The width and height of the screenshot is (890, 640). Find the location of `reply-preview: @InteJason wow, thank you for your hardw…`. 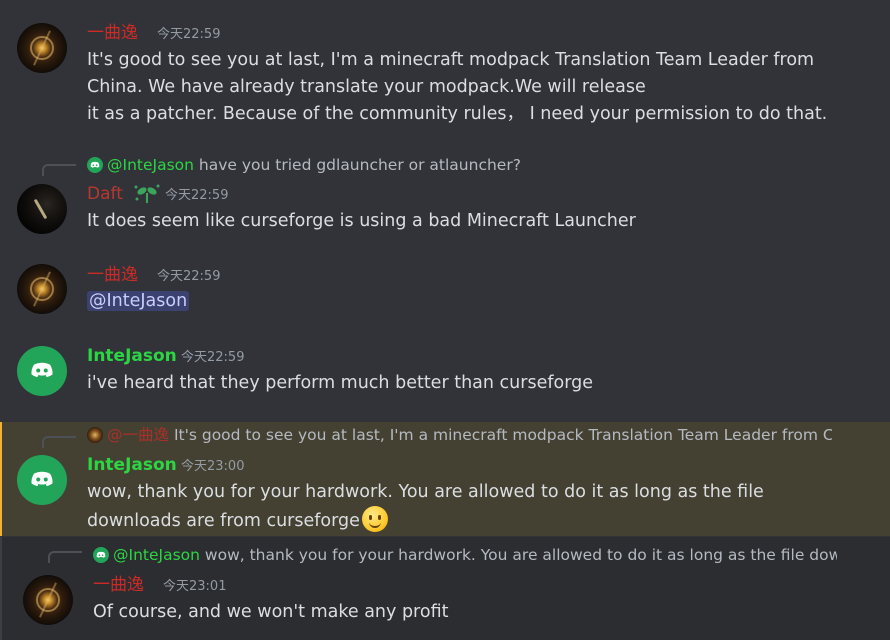

reply-preview: @InteJason wow, thank you for your hardw… is located at coordinates (465, 555).